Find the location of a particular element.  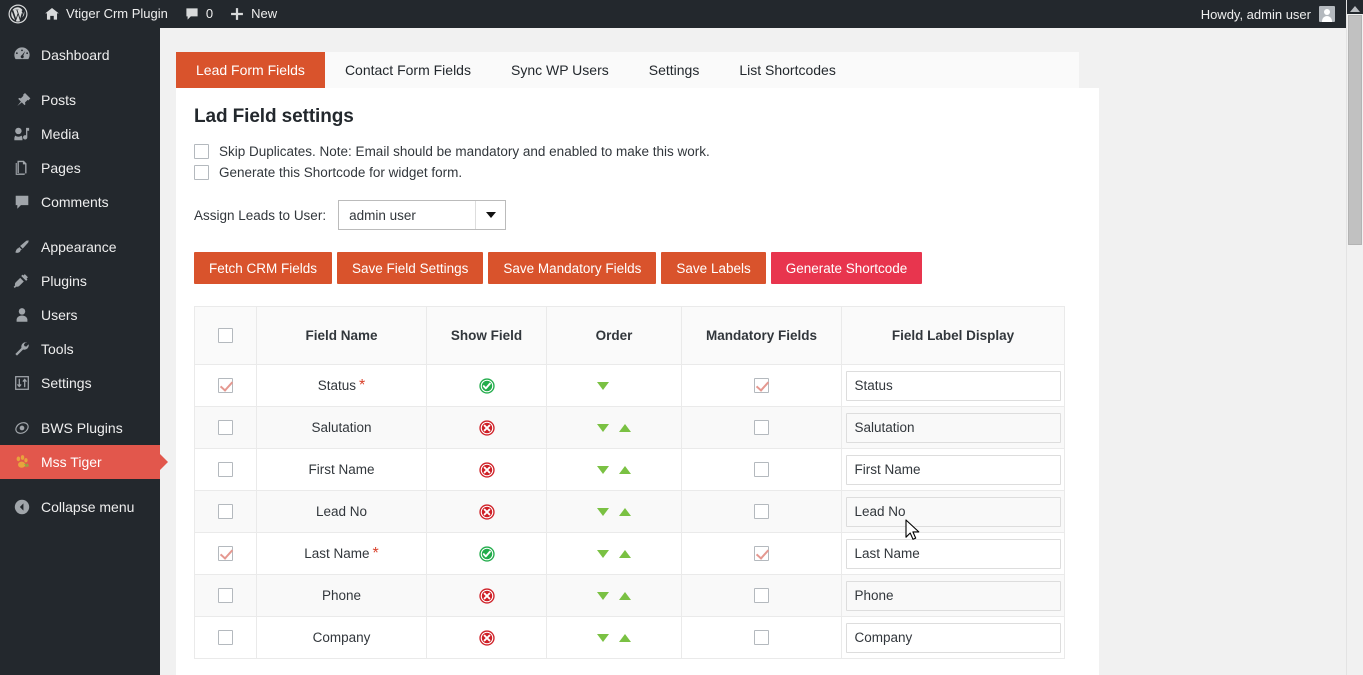

my-account-menu: Howdy, admin user is located at coordinates (1282, 14).